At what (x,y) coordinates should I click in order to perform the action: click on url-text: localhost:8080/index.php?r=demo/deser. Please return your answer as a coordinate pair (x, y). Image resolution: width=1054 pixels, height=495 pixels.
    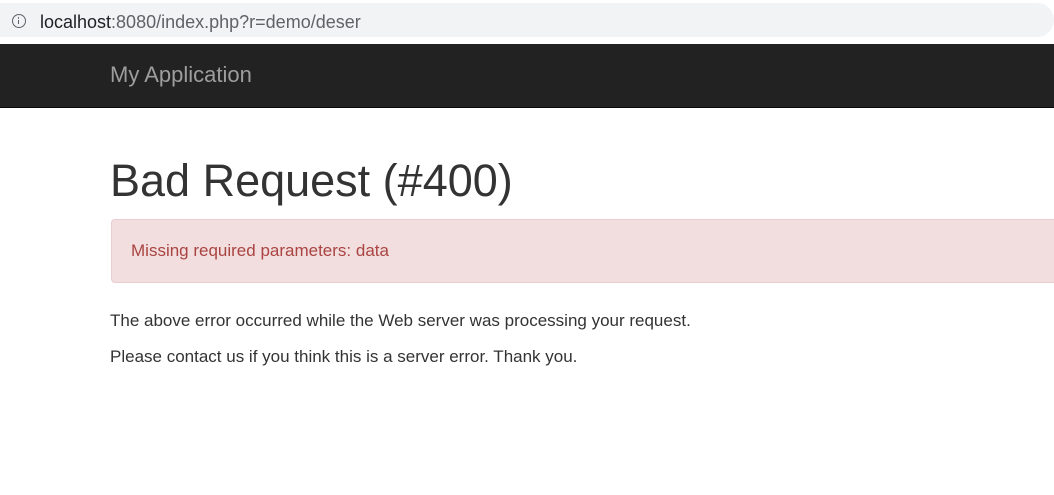
    Looking at the image, I should click on (200, 22).